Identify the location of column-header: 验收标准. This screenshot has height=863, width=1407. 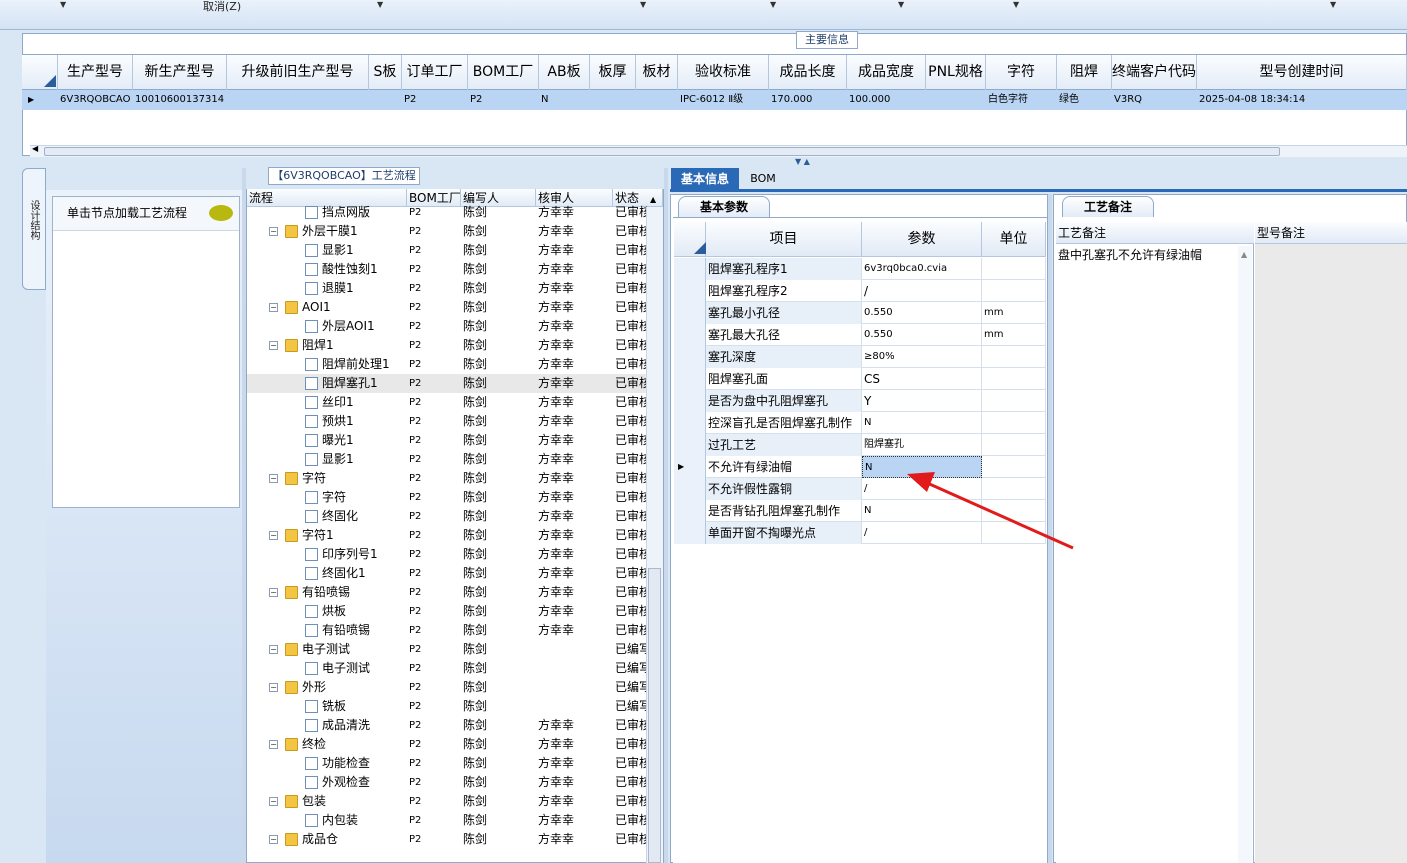
(723, 72).